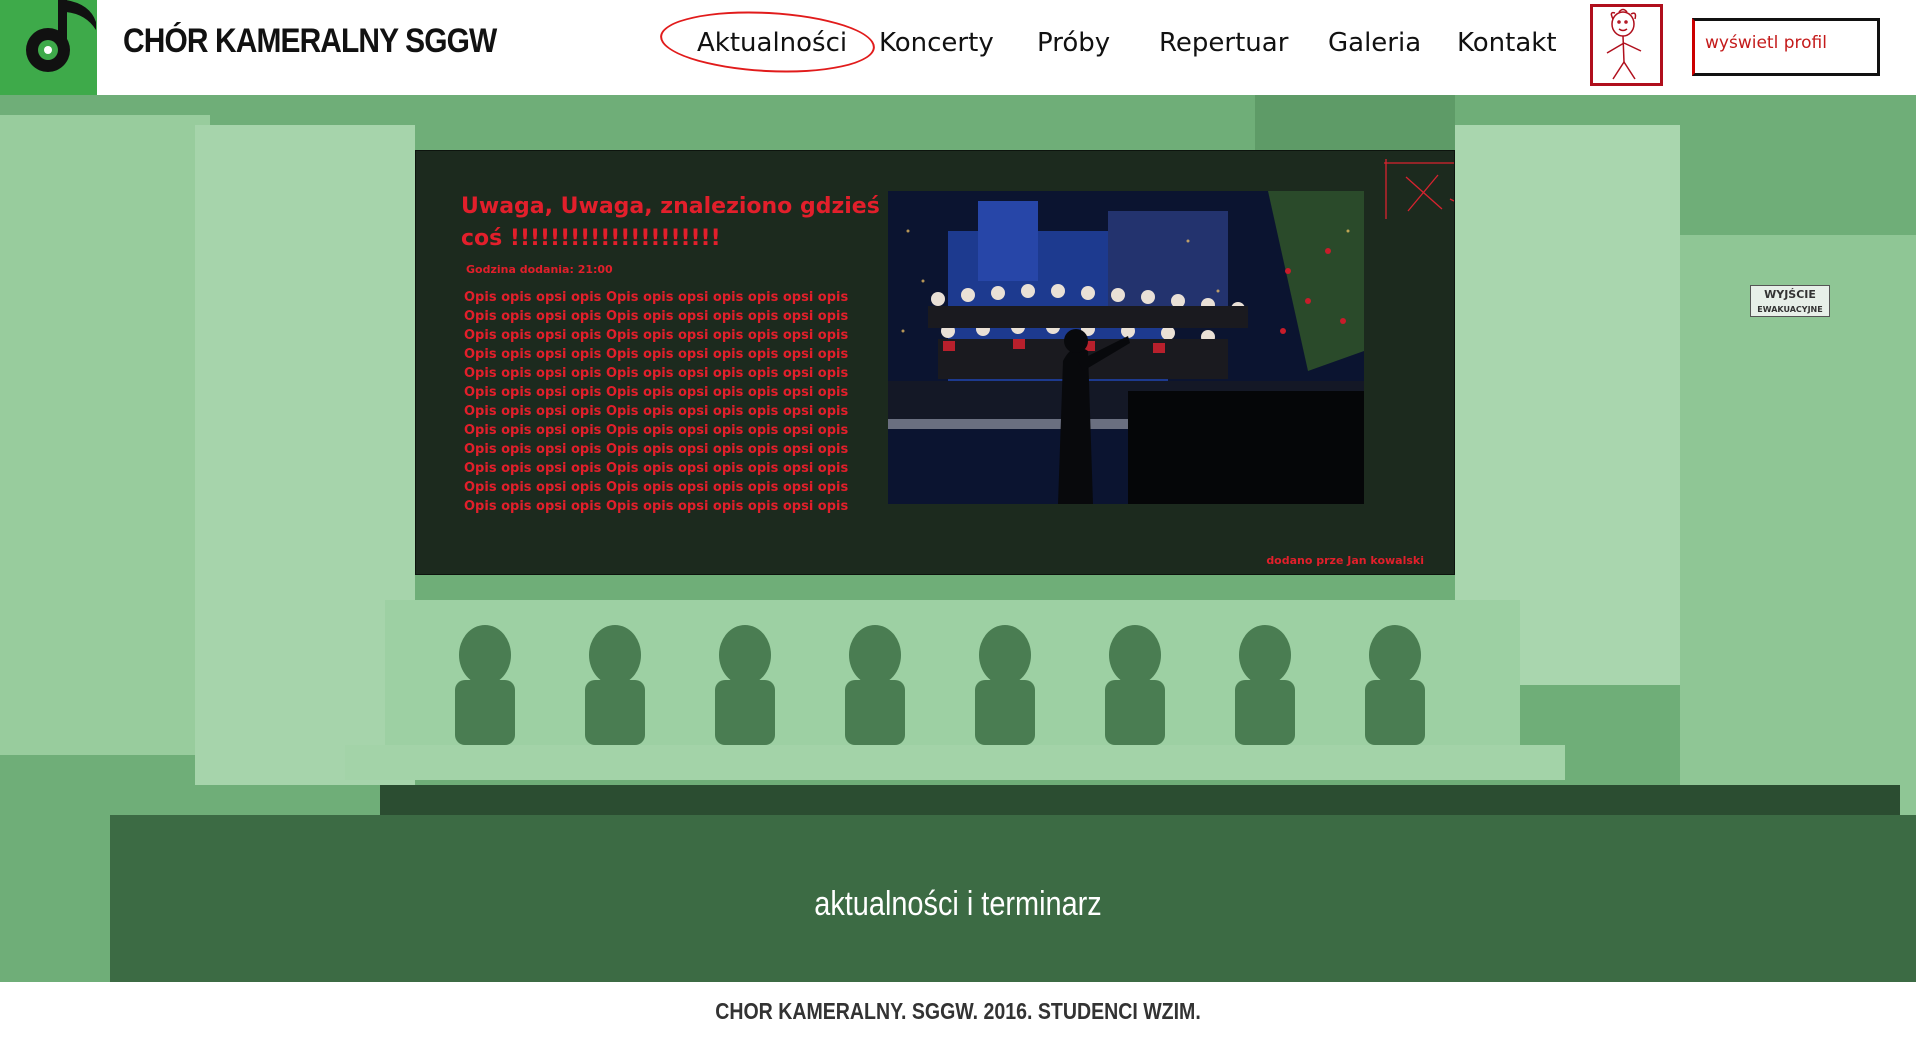  What do you see at coordinates (1355, 122) in the screenshot?
I see `building-window` at bounding box center [1355, 122].